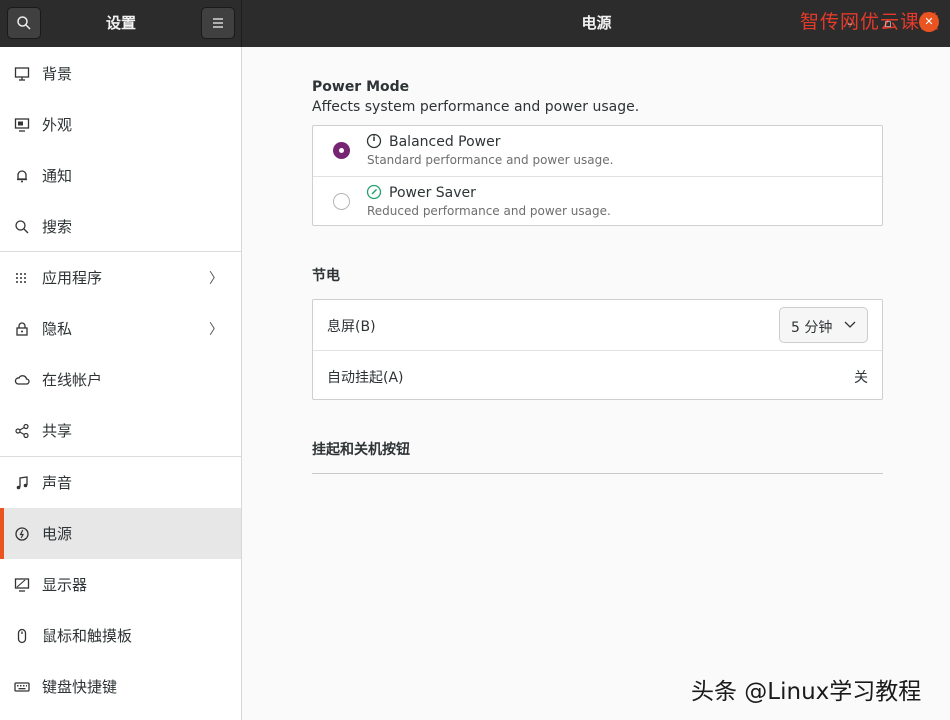  I want to click on blank-screen-dropdown: 5 分钟, so click(823, 325).